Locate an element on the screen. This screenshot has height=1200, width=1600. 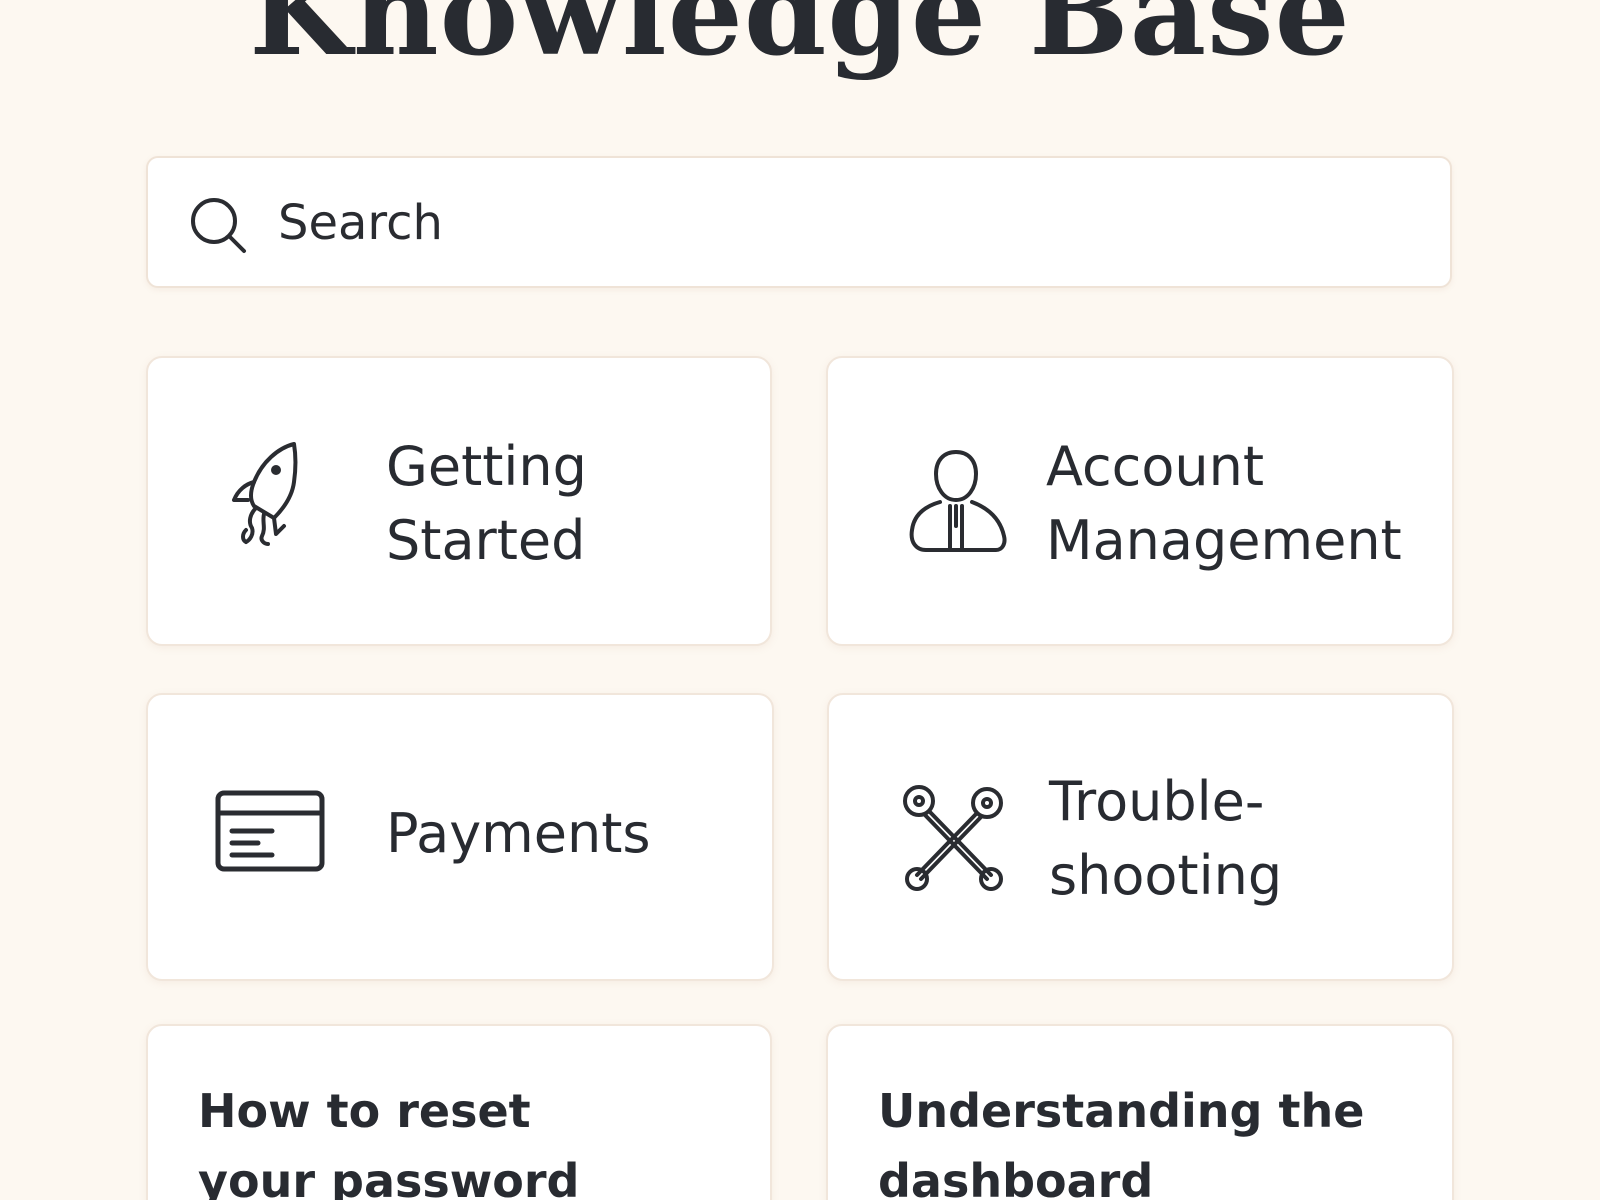
article-title: Understanding the dashboard is located at coordinates (1121, 1142).